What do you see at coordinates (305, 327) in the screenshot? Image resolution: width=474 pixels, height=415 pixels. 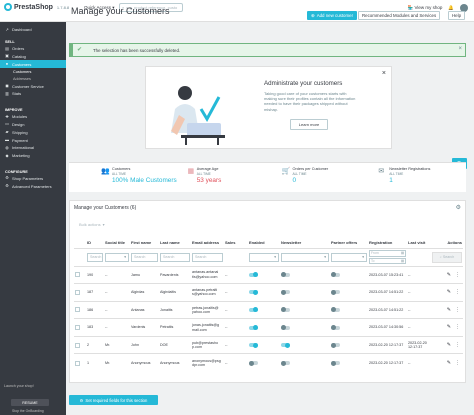 I see `cell-newsletter` at bounding box center [305, 327].